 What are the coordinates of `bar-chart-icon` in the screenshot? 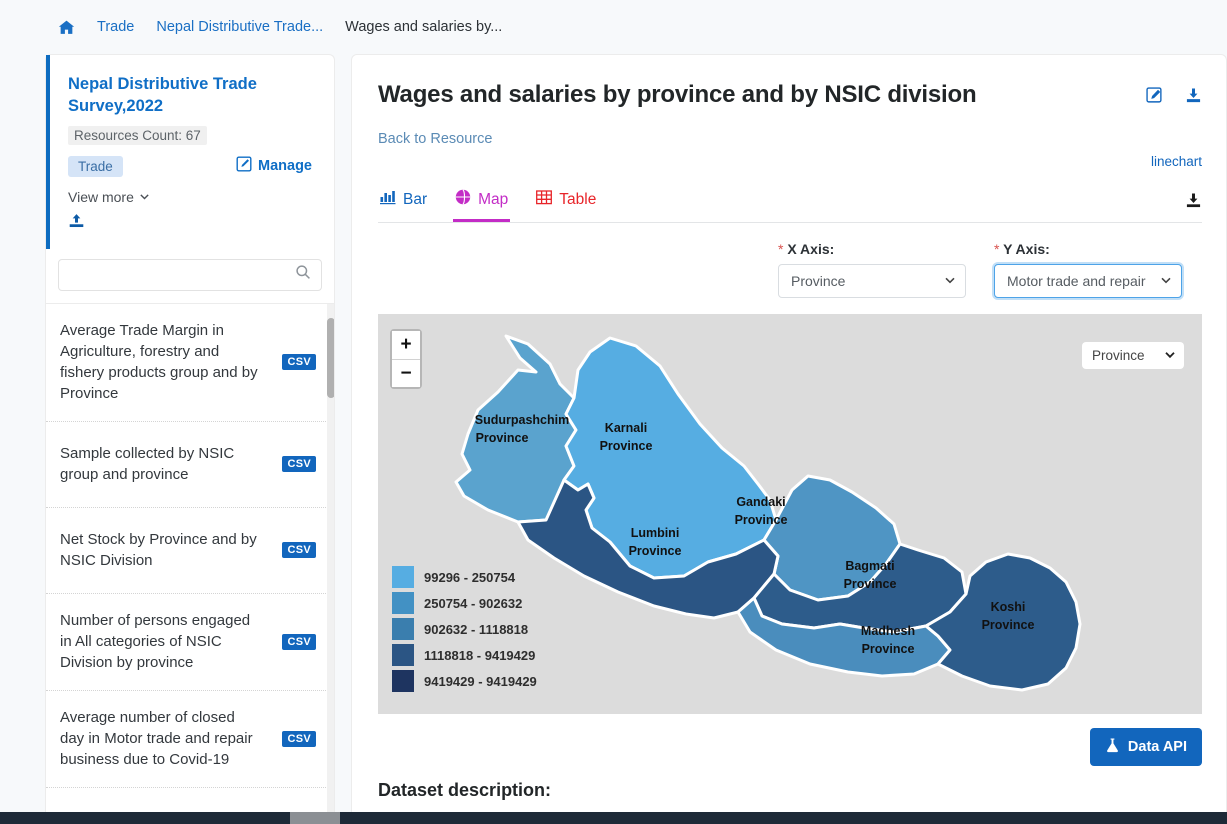 It's located at (388, 200).